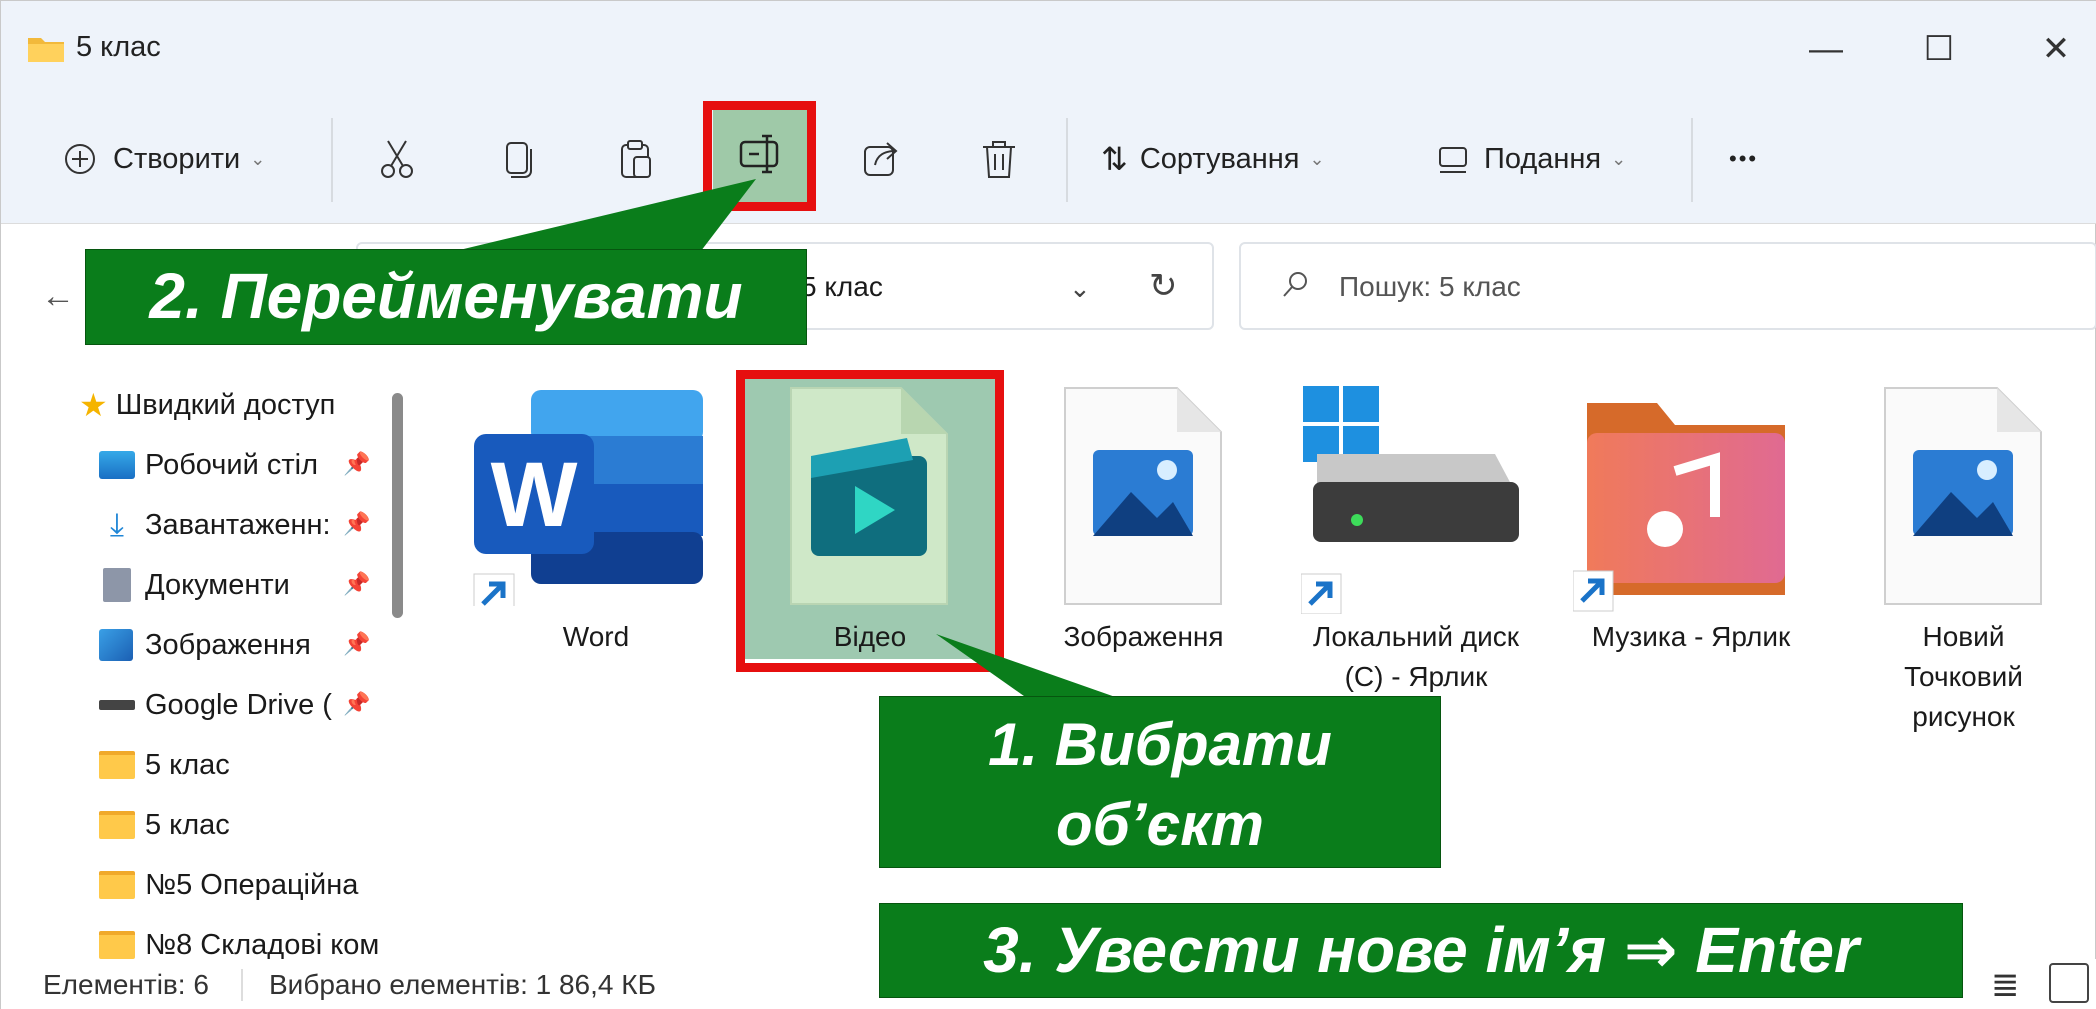 The image size is (2096, 1009). Describe the element at coordinates (446, 297) in the screenshot. I see `callout-step-2: 2. Перейменувати` at that location.